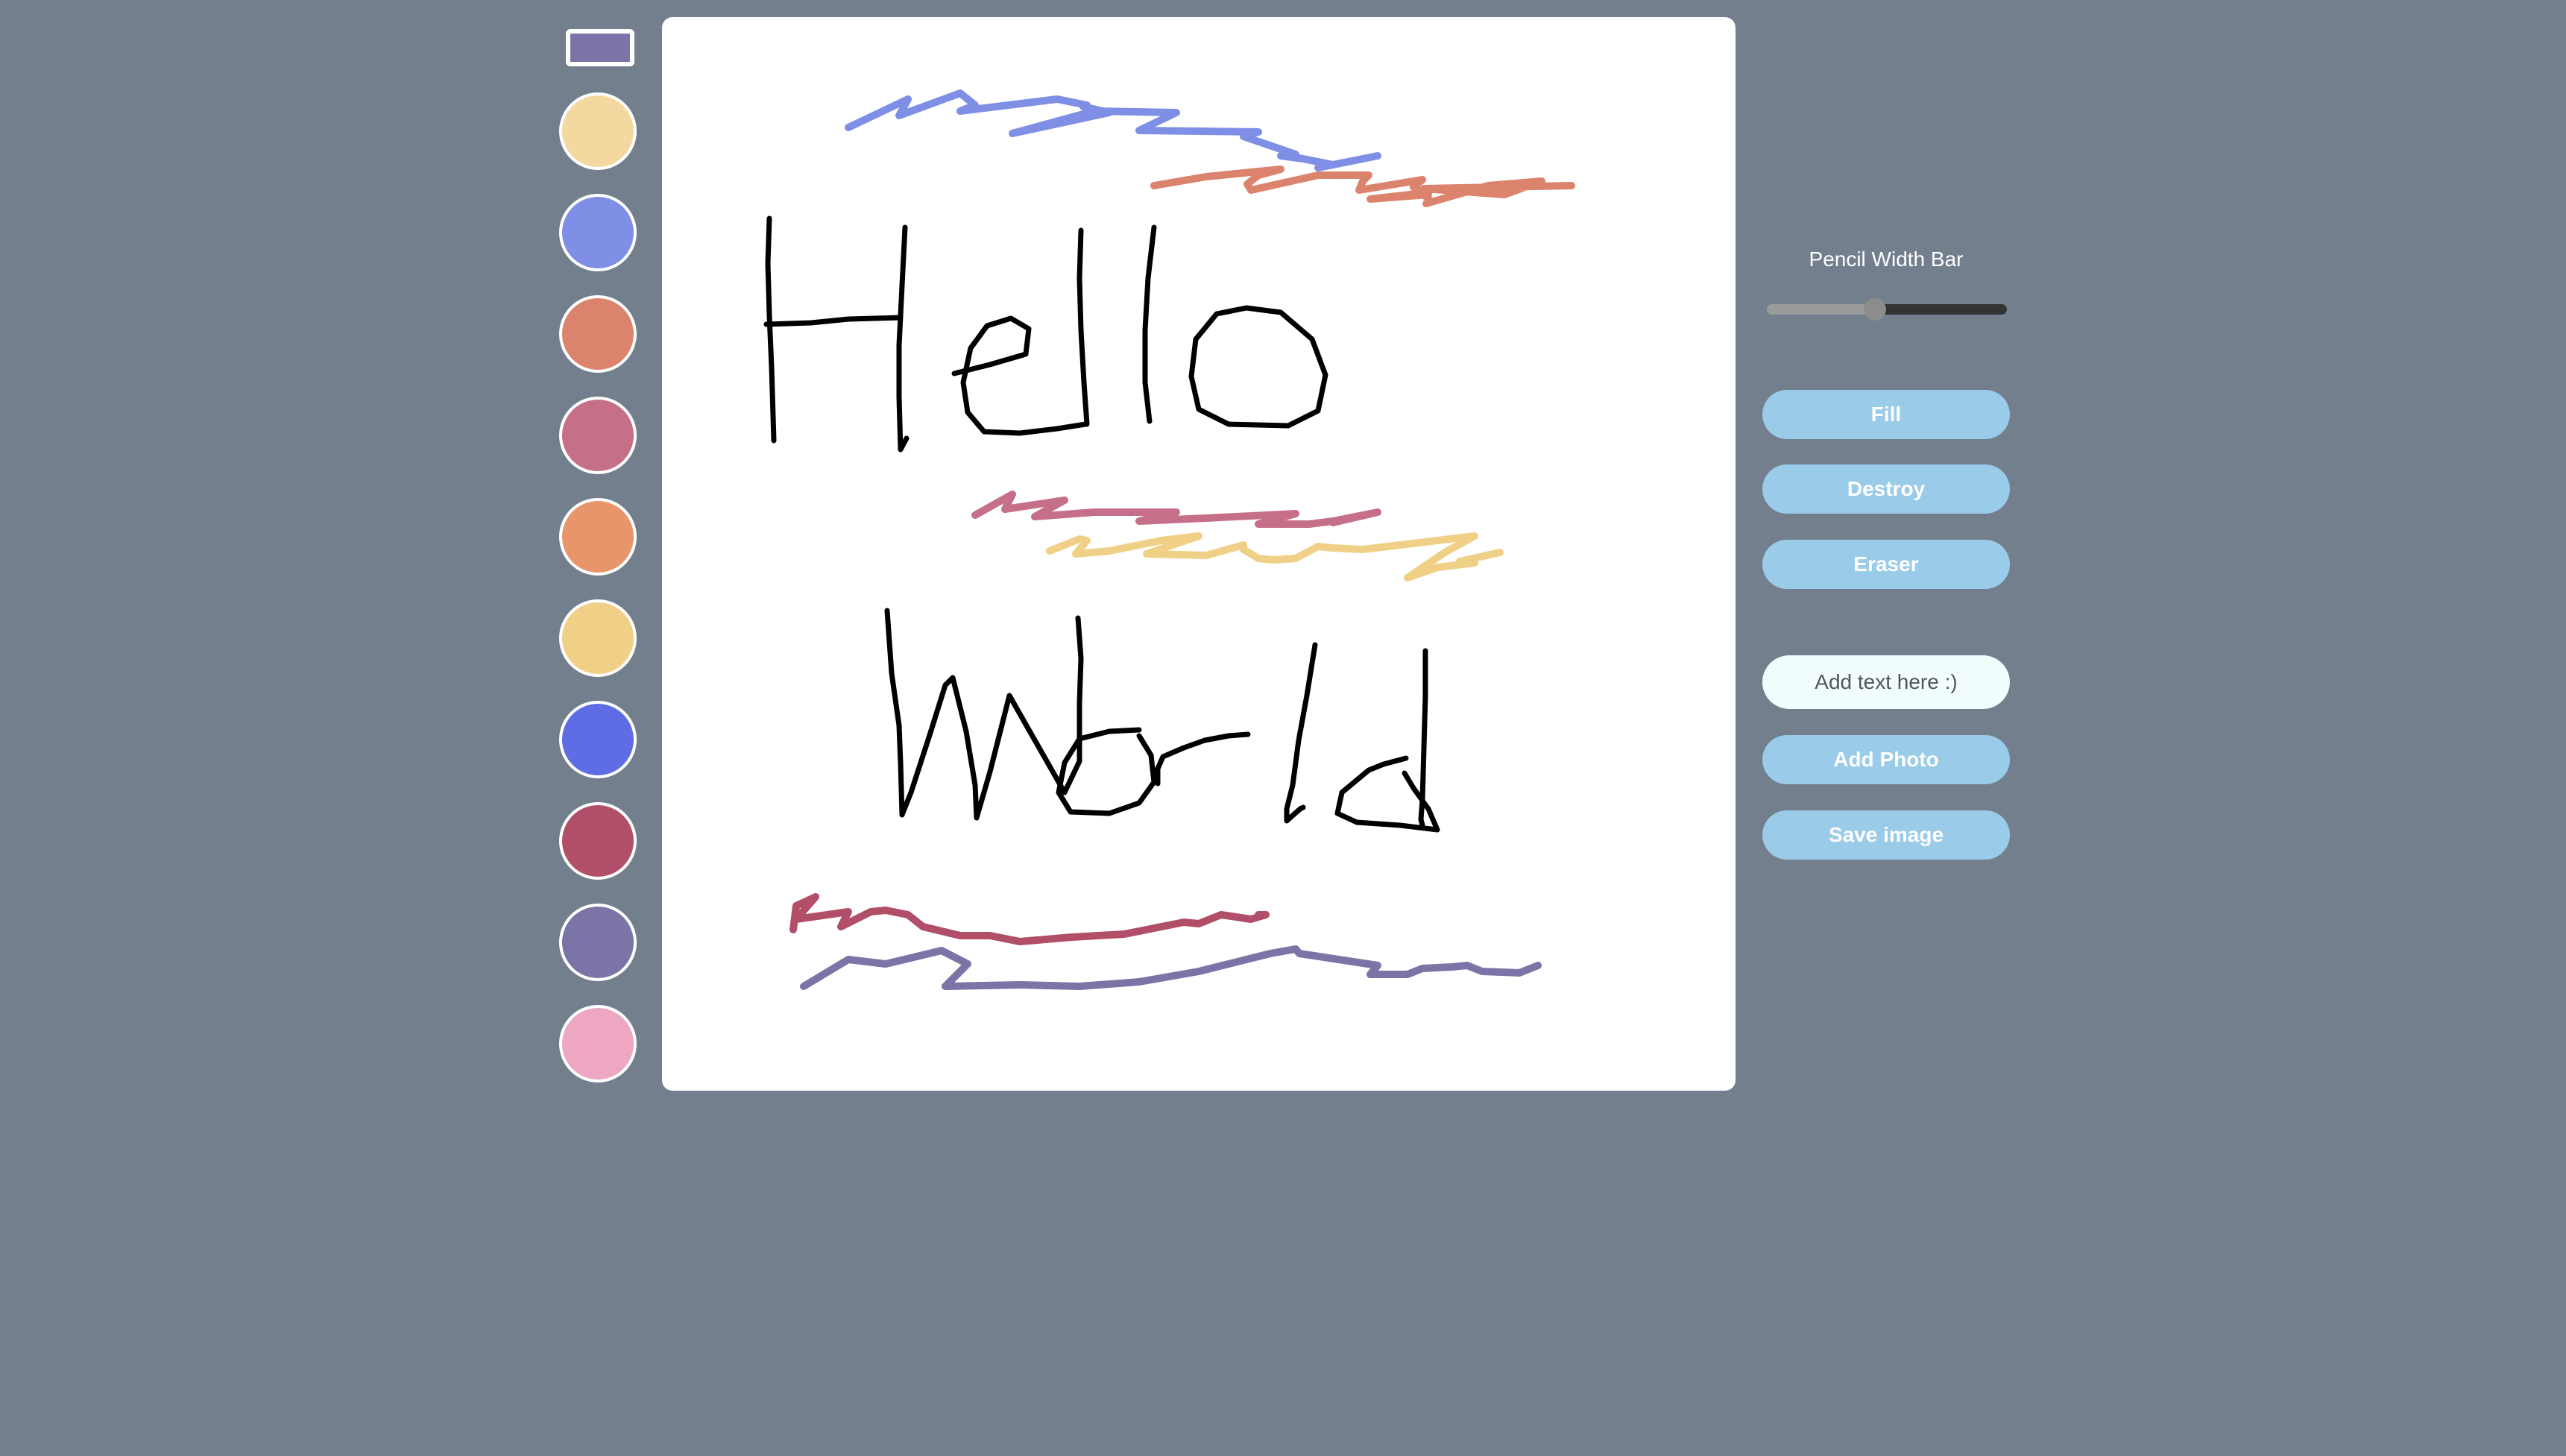 The width and height of the screenshot is (2566, 1456). I want to click on stroke-hello-e, so click(1019, 375).